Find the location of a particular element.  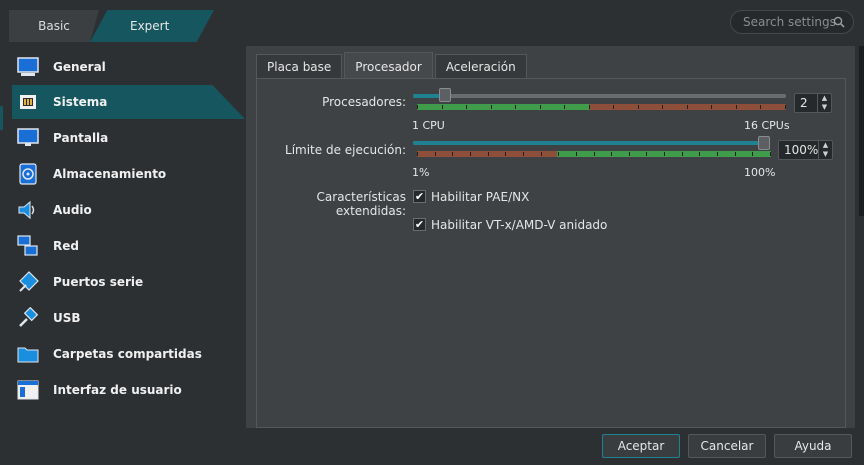

tab-aceleracion: Aceleración is located at coordinates (480, 66).